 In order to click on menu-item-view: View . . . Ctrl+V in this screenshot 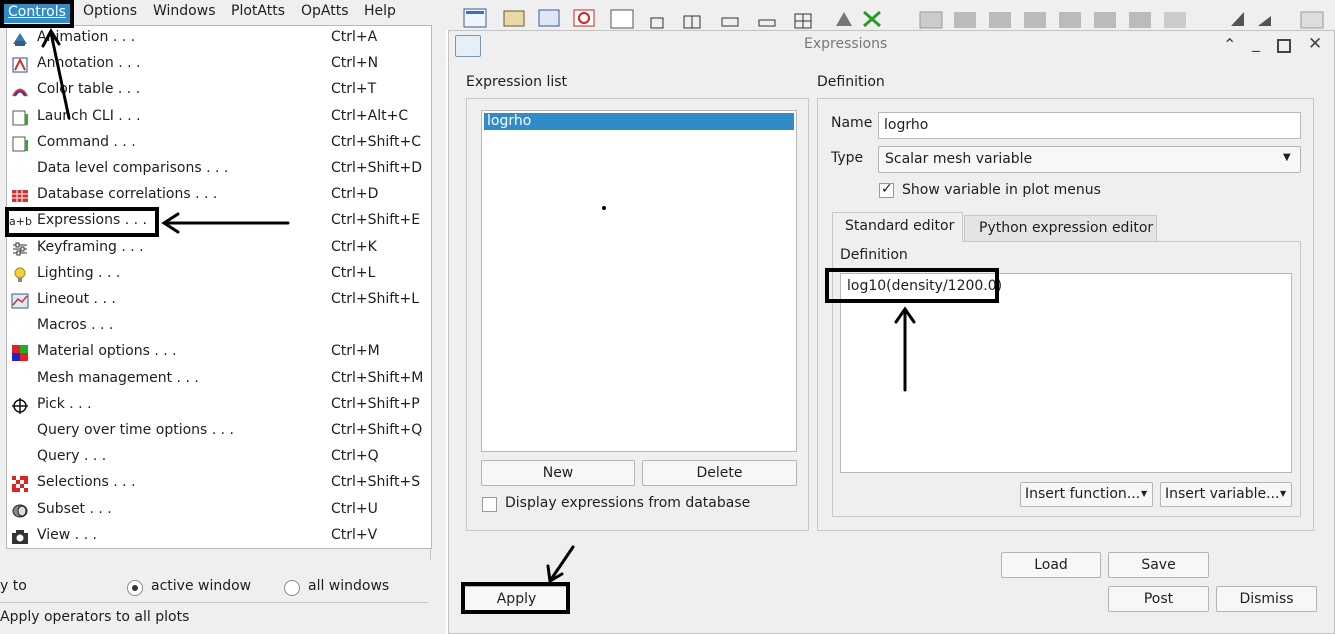, I will do `click(219, 537)`.